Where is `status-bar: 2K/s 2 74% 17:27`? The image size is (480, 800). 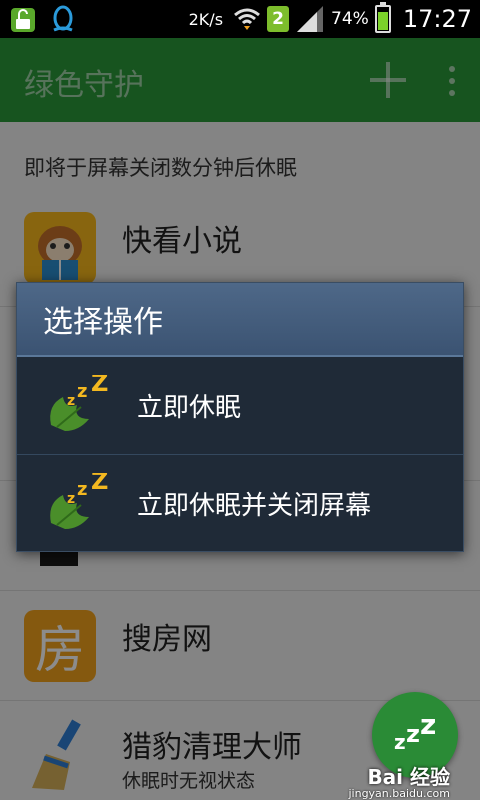 status-bar: 2K/s 2 74% 17:27 is located at coordinates (240, 19).